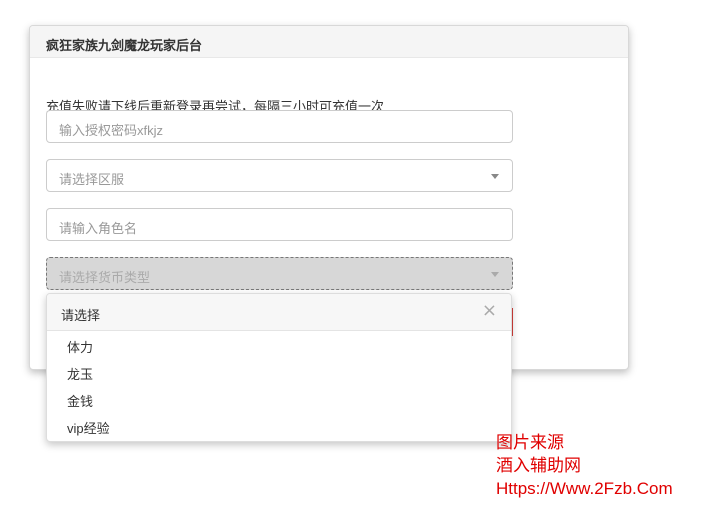  I want to click on close-icon: ×, so click(489, 311).